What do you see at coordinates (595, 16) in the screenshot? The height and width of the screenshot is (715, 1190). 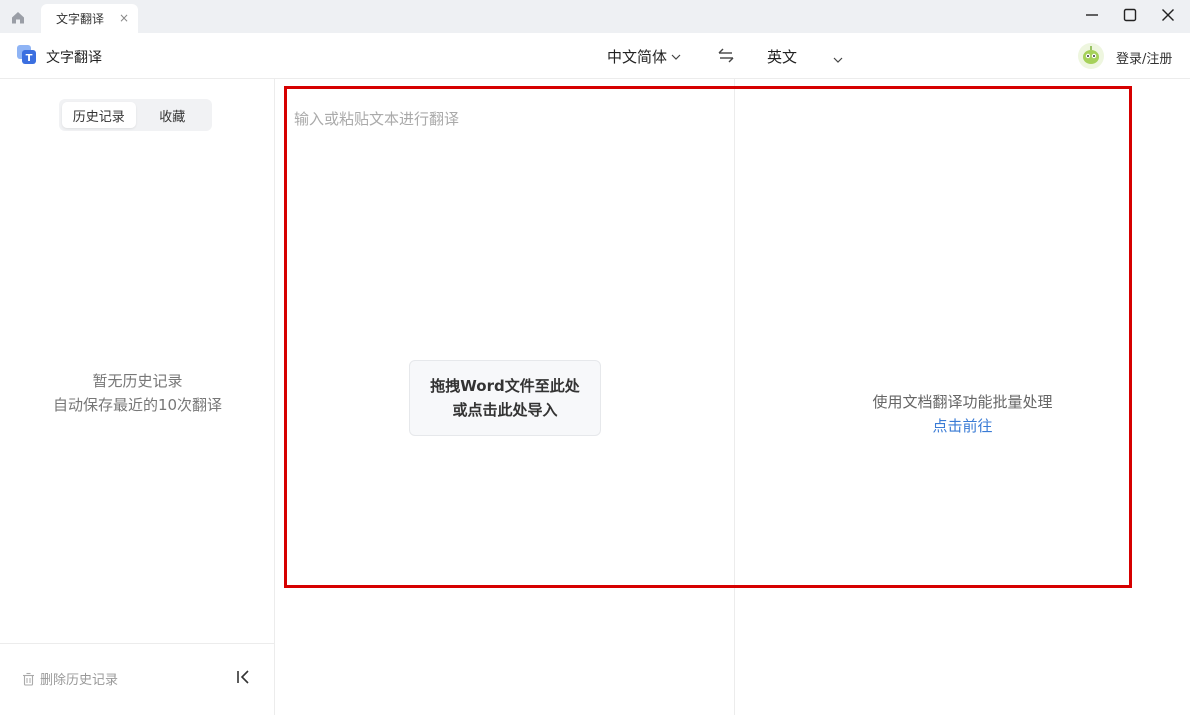 I see `title-bar: 文字翻译 ×` at bounding box center [595, 16].